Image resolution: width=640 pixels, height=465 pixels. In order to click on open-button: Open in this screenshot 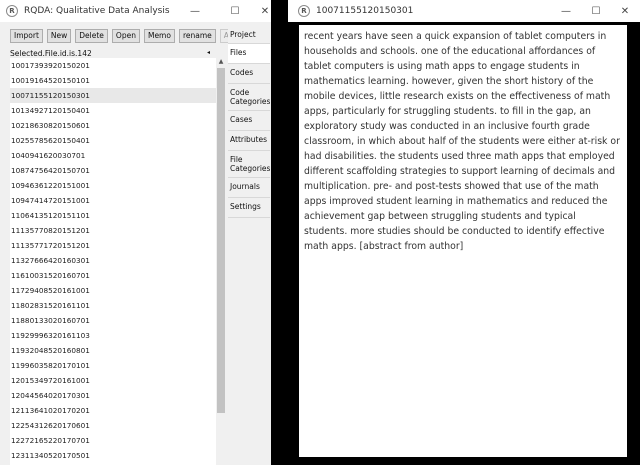, I will do `click(125, 36)`.